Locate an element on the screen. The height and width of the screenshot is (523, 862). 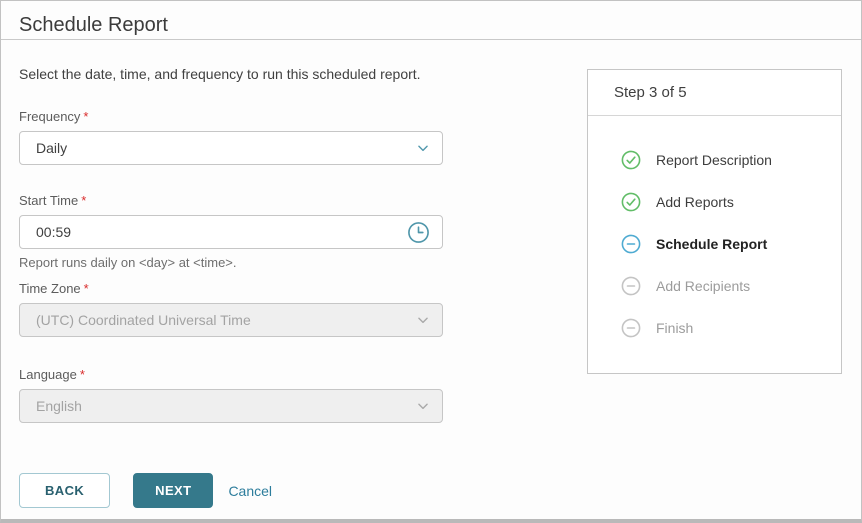
clock-icon is located at coordinates (418, 232).